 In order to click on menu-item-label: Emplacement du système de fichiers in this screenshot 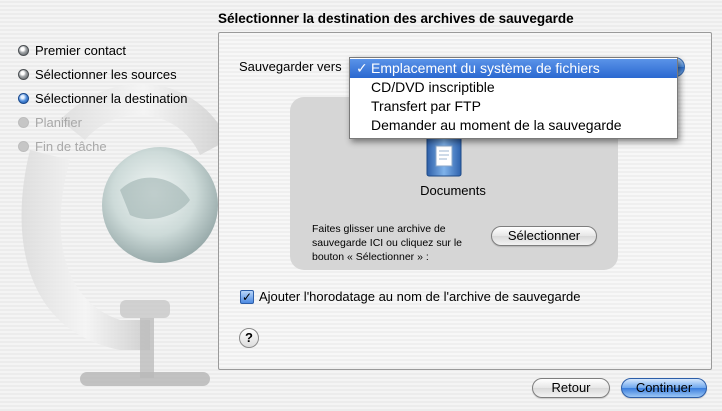, I will do `click(485, 68)`.